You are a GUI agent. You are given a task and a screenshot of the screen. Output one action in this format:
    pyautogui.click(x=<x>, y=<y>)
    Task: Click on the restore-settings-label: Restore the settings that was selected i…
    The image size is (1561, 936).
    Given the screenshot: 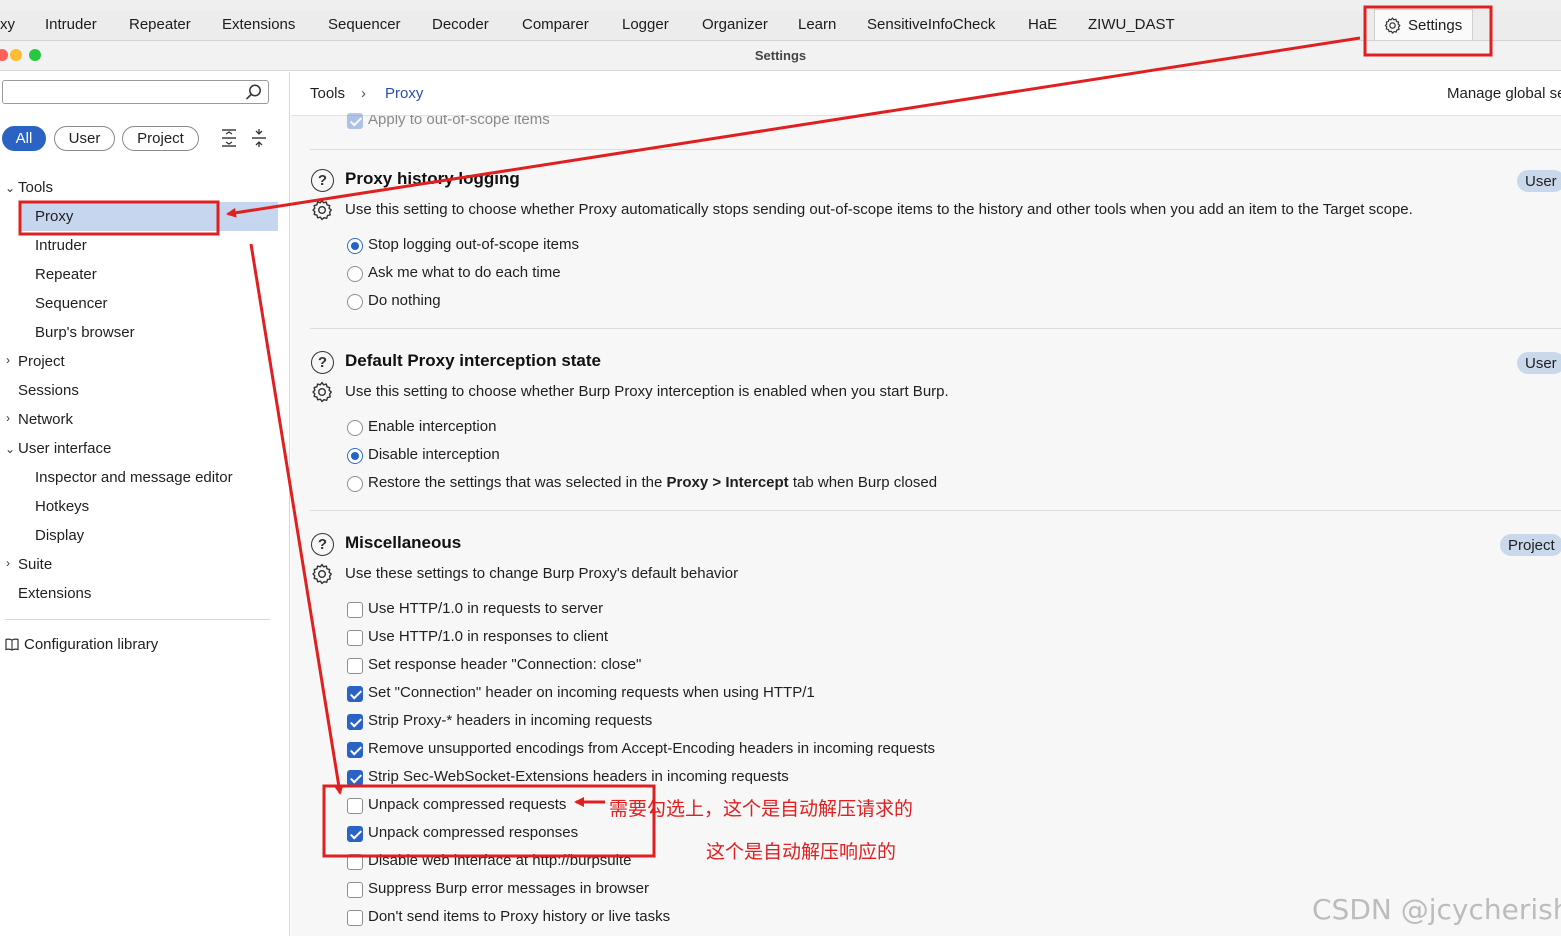 What is the action you would take?
    pyautogui.click(x=652, y=482)
    